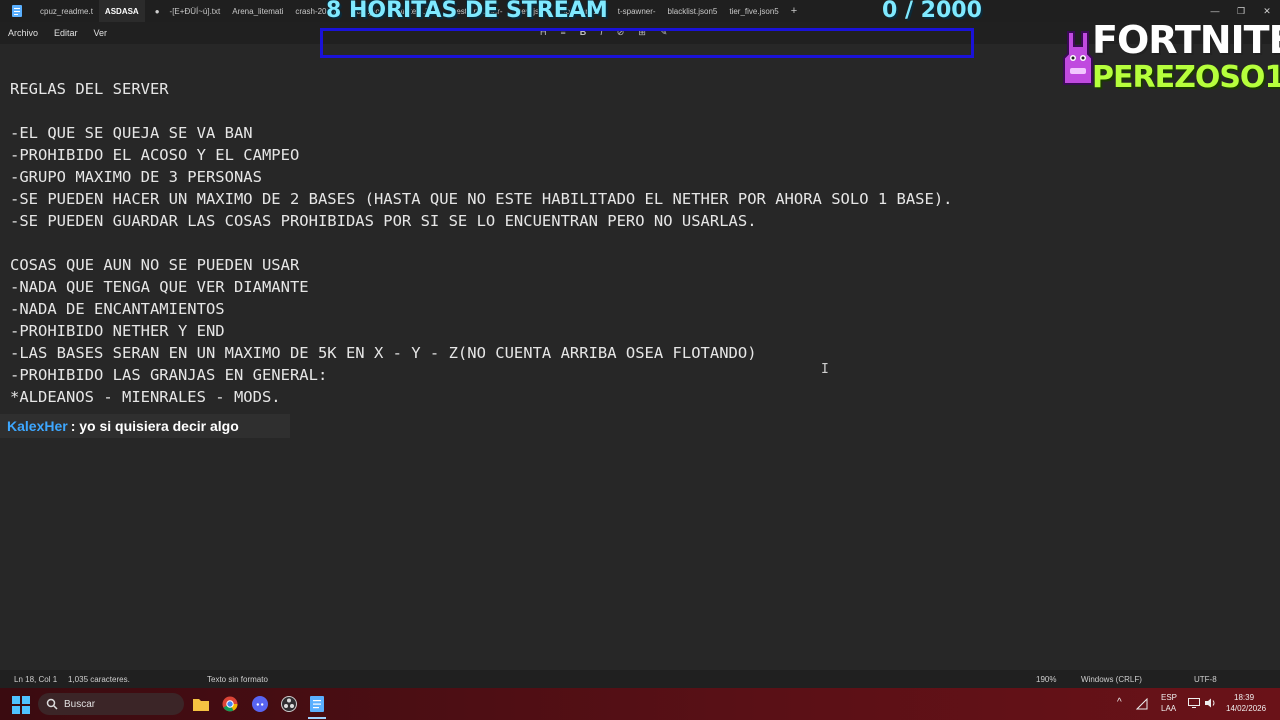  What do you see at coordinates (111, 704) in the screenshot?
I see `taskbar-search: Buscar` at bounding box center [111, 704].